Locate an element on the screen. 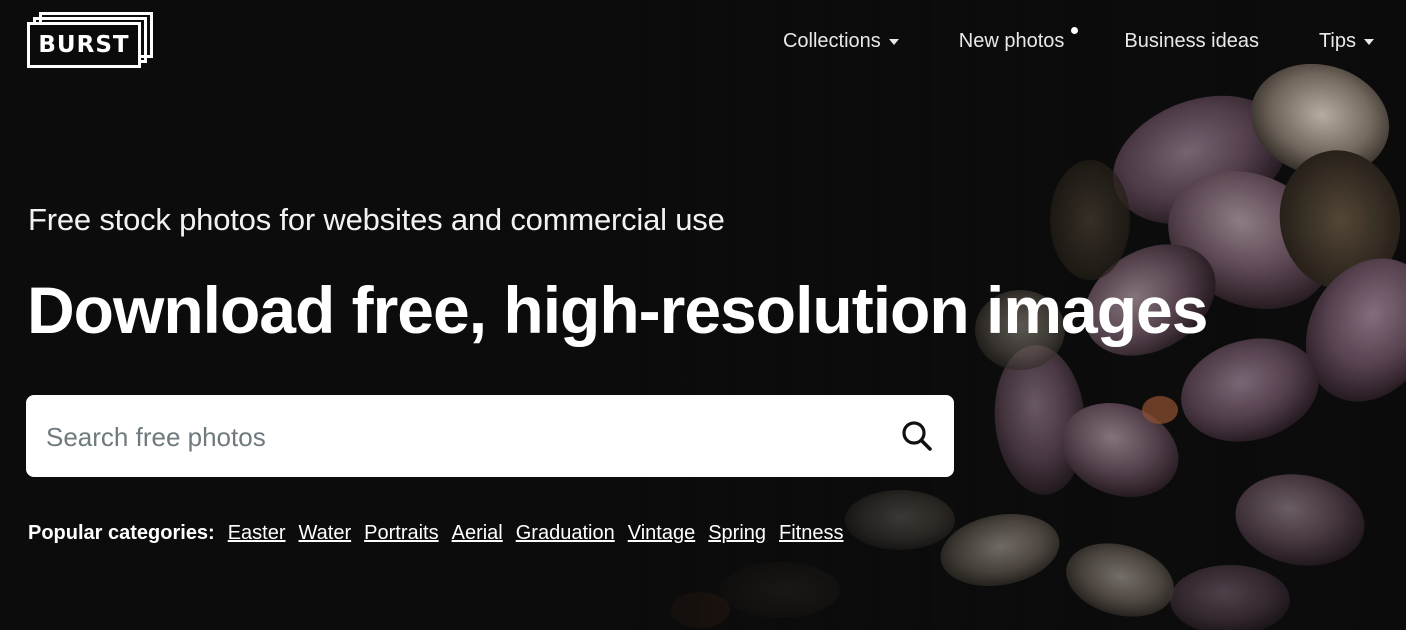  logo-frame-front: BURST is located at coordinates (84, 45).